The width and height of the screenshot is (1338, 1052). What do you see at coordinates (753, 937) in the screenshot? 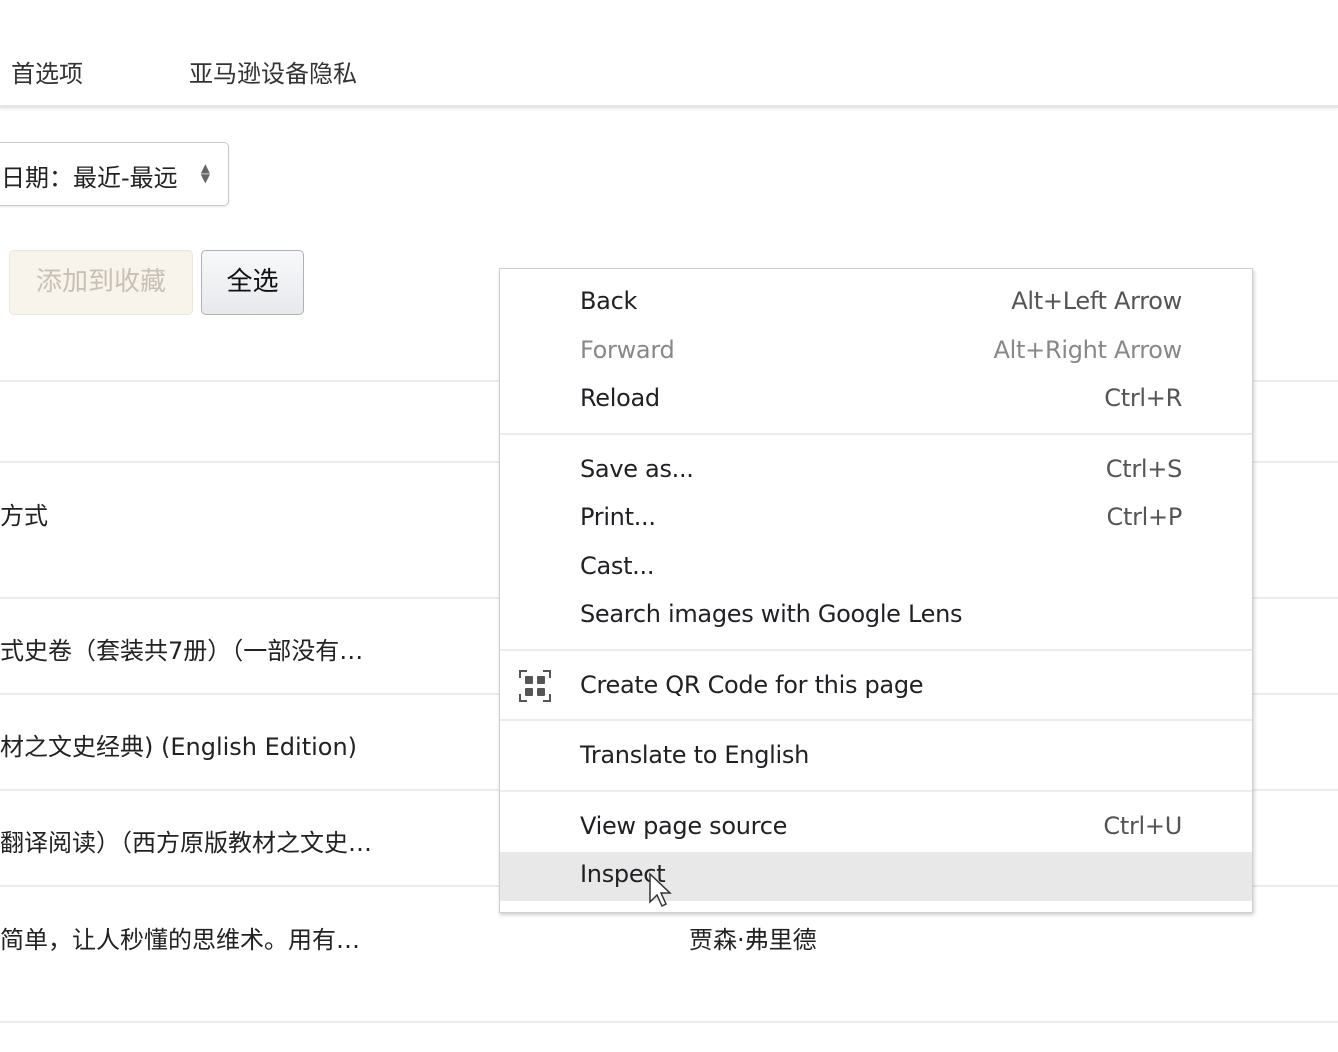
I see `author-name: 贾森·弗里德` at bounding box center [753, 937].